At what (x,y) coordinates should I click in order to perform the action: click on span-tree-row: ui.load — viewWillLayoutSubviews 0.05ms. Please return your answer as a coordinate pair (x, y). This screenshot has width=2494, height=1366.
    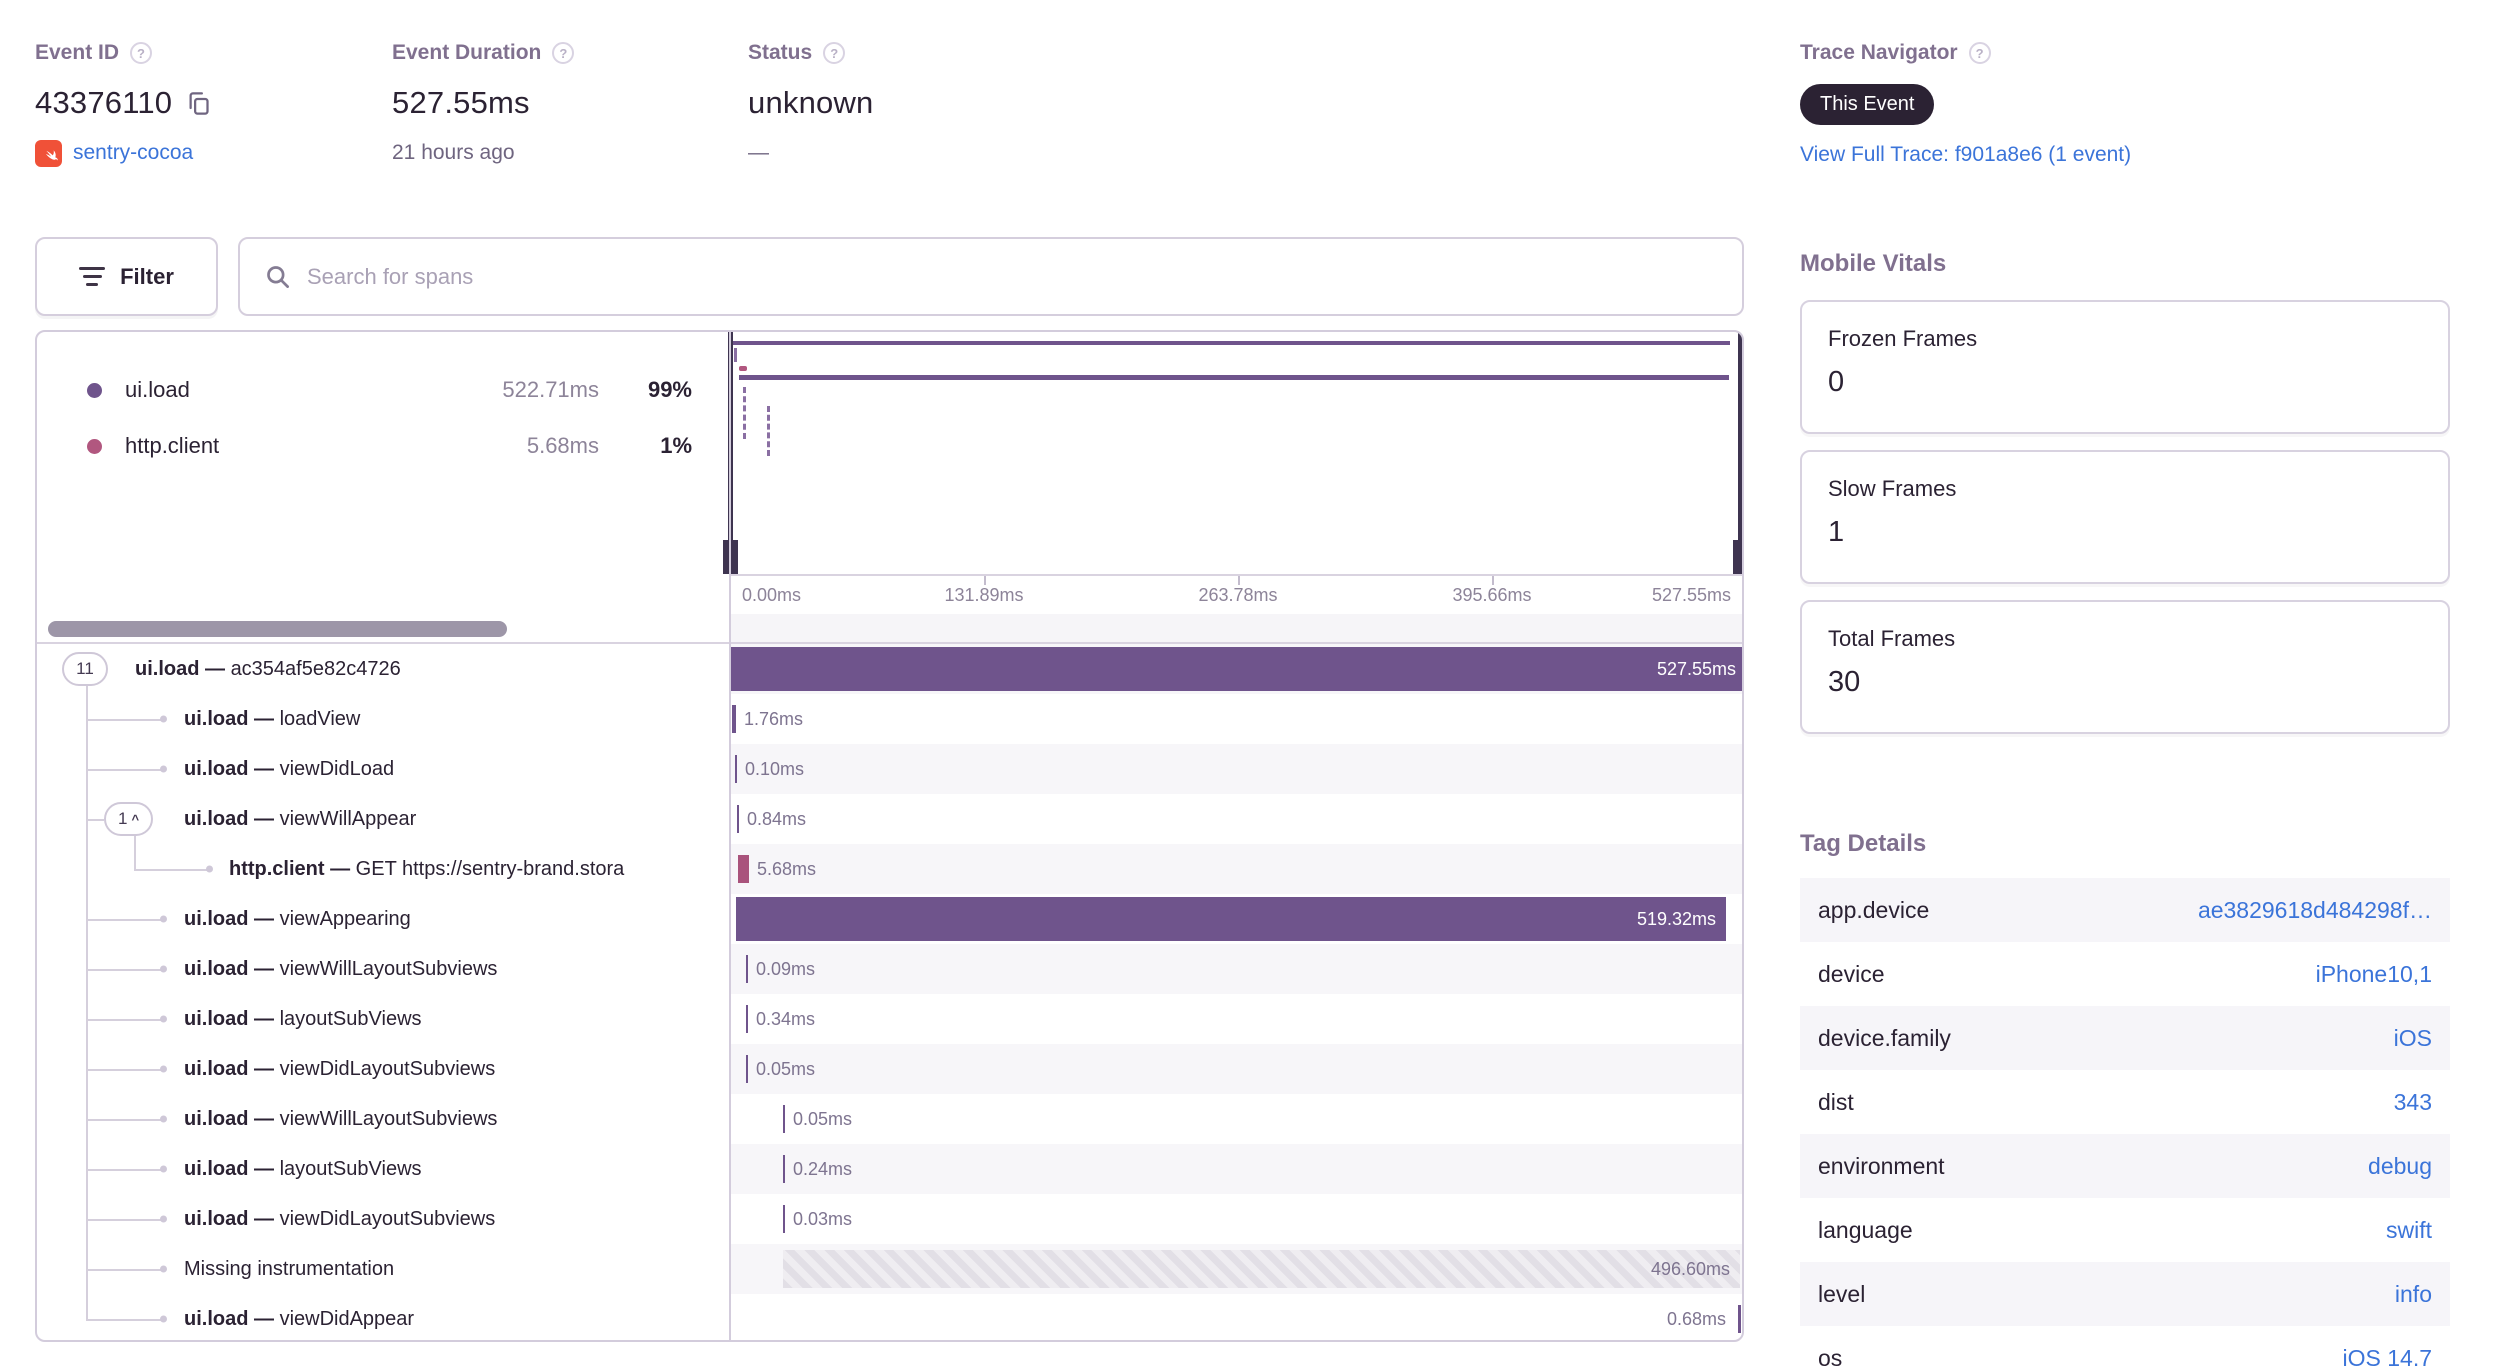
    Looking at the image, I should click on (889, 1119).